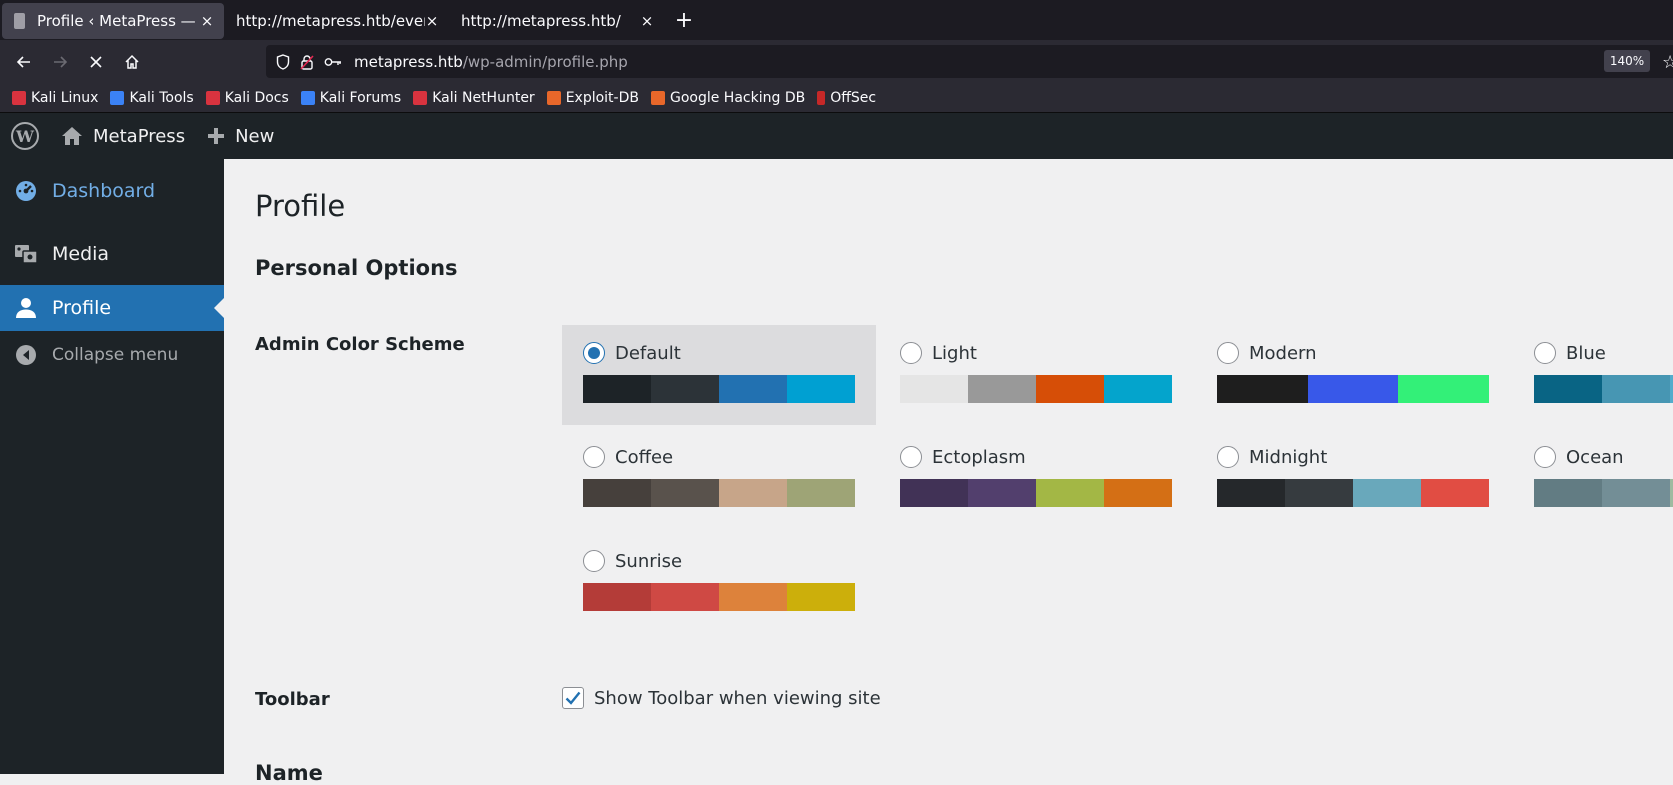 The height and width of the screenshot is (785, 1673). I want to click on bookmark-kali-nethunter: Kali NetHunter, so click(474, 97).